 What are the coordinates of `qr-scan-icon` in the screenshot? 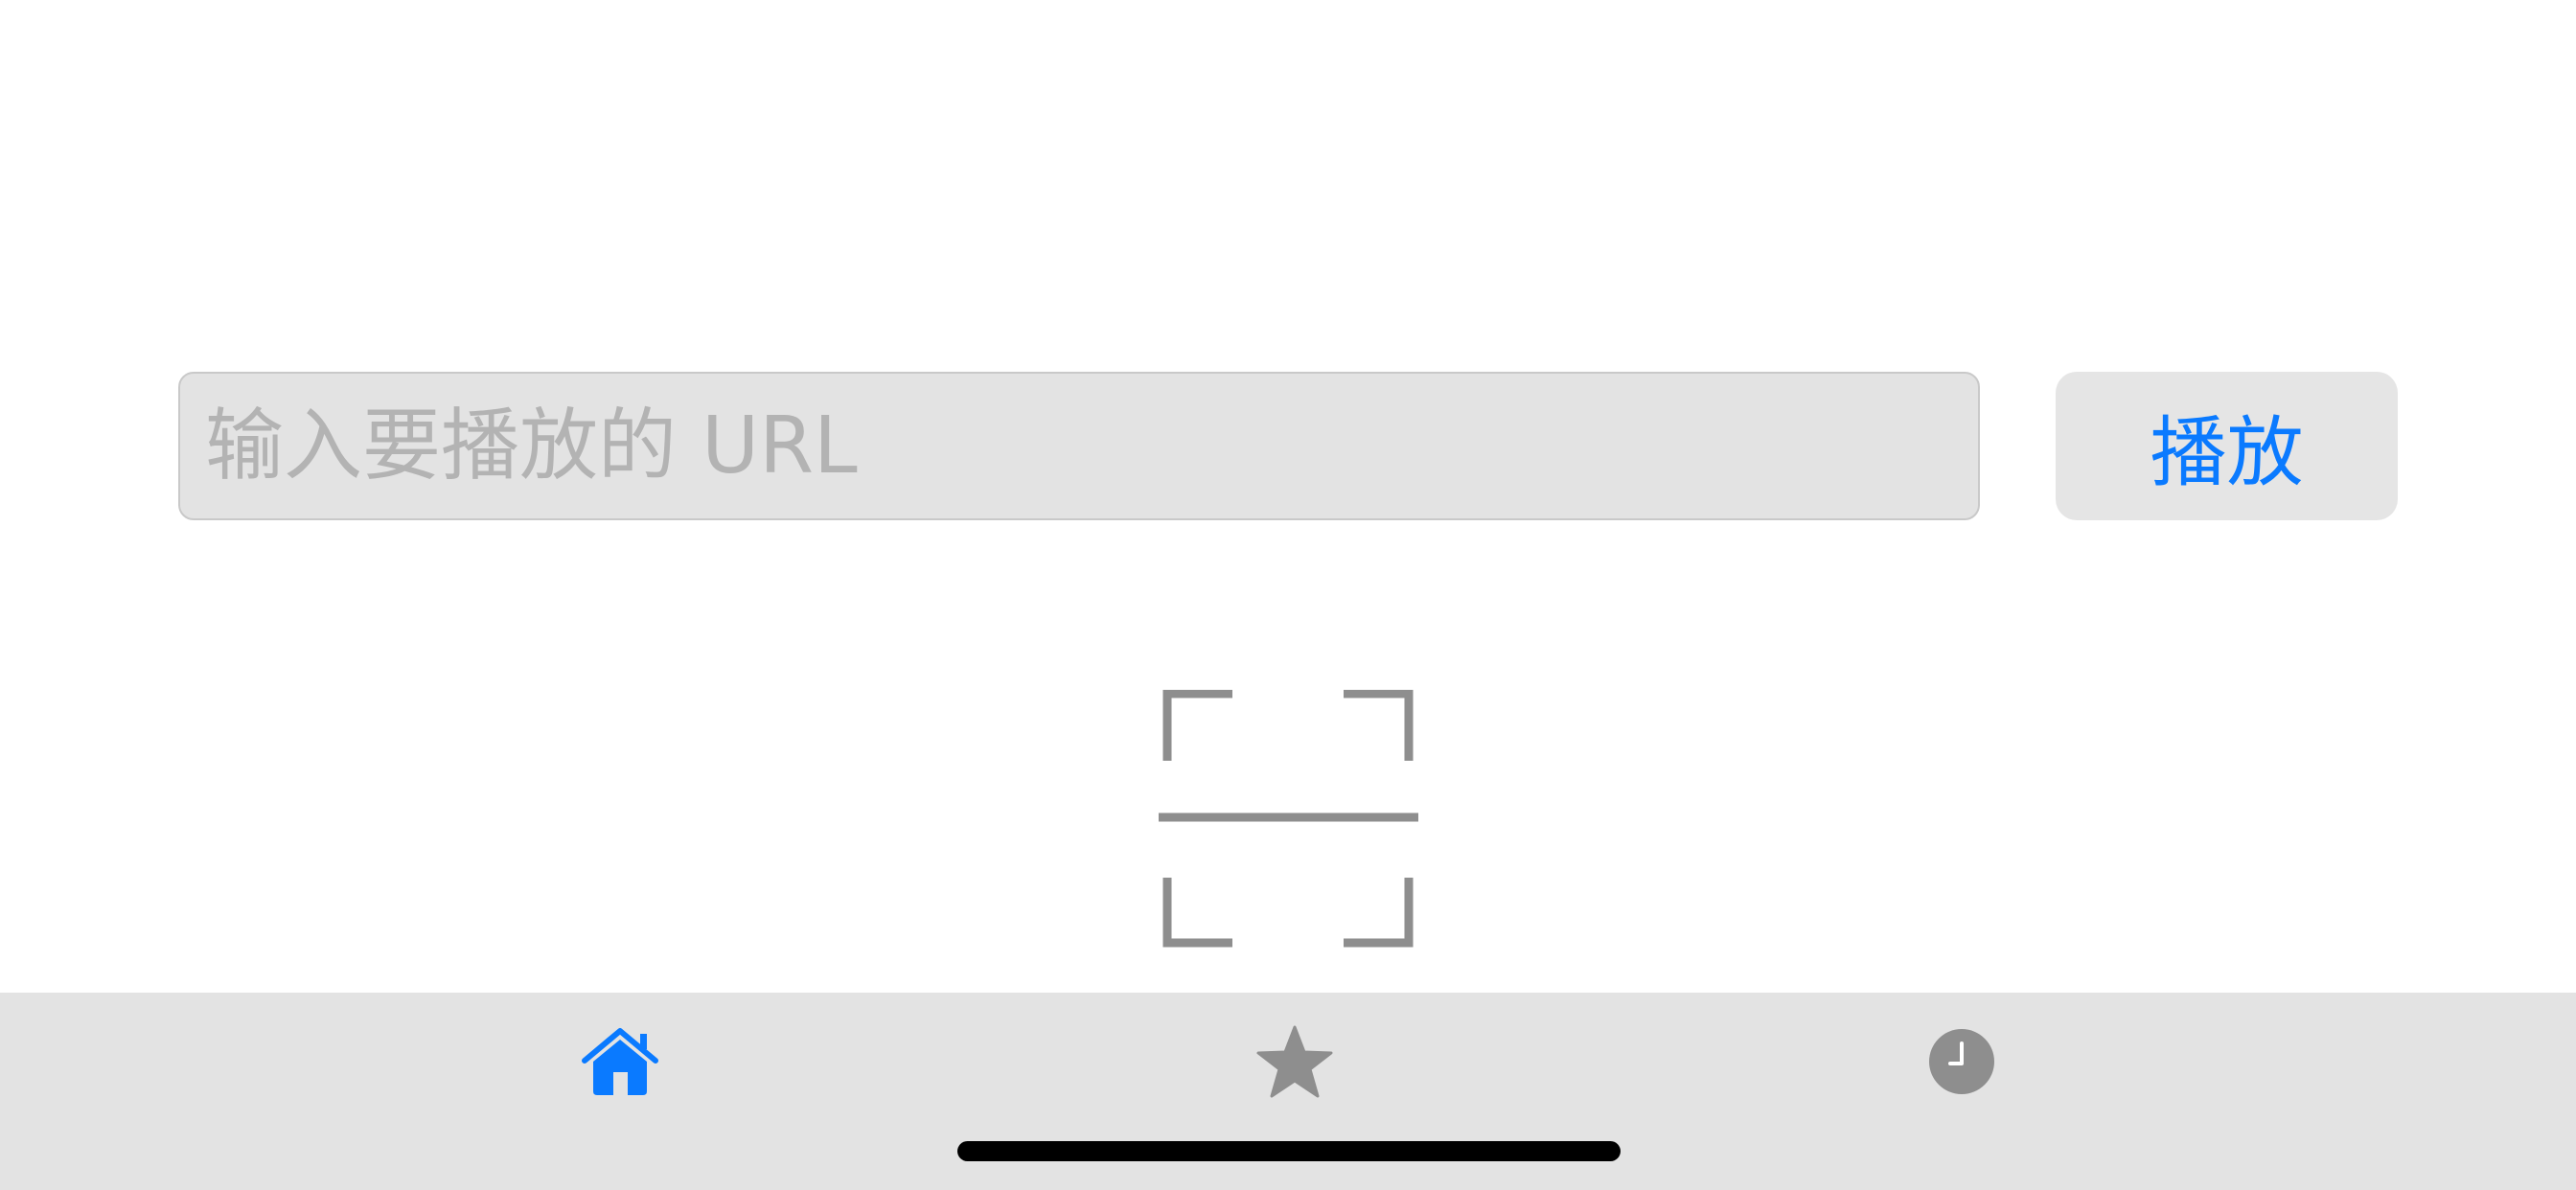 It's located at (1288, 820).